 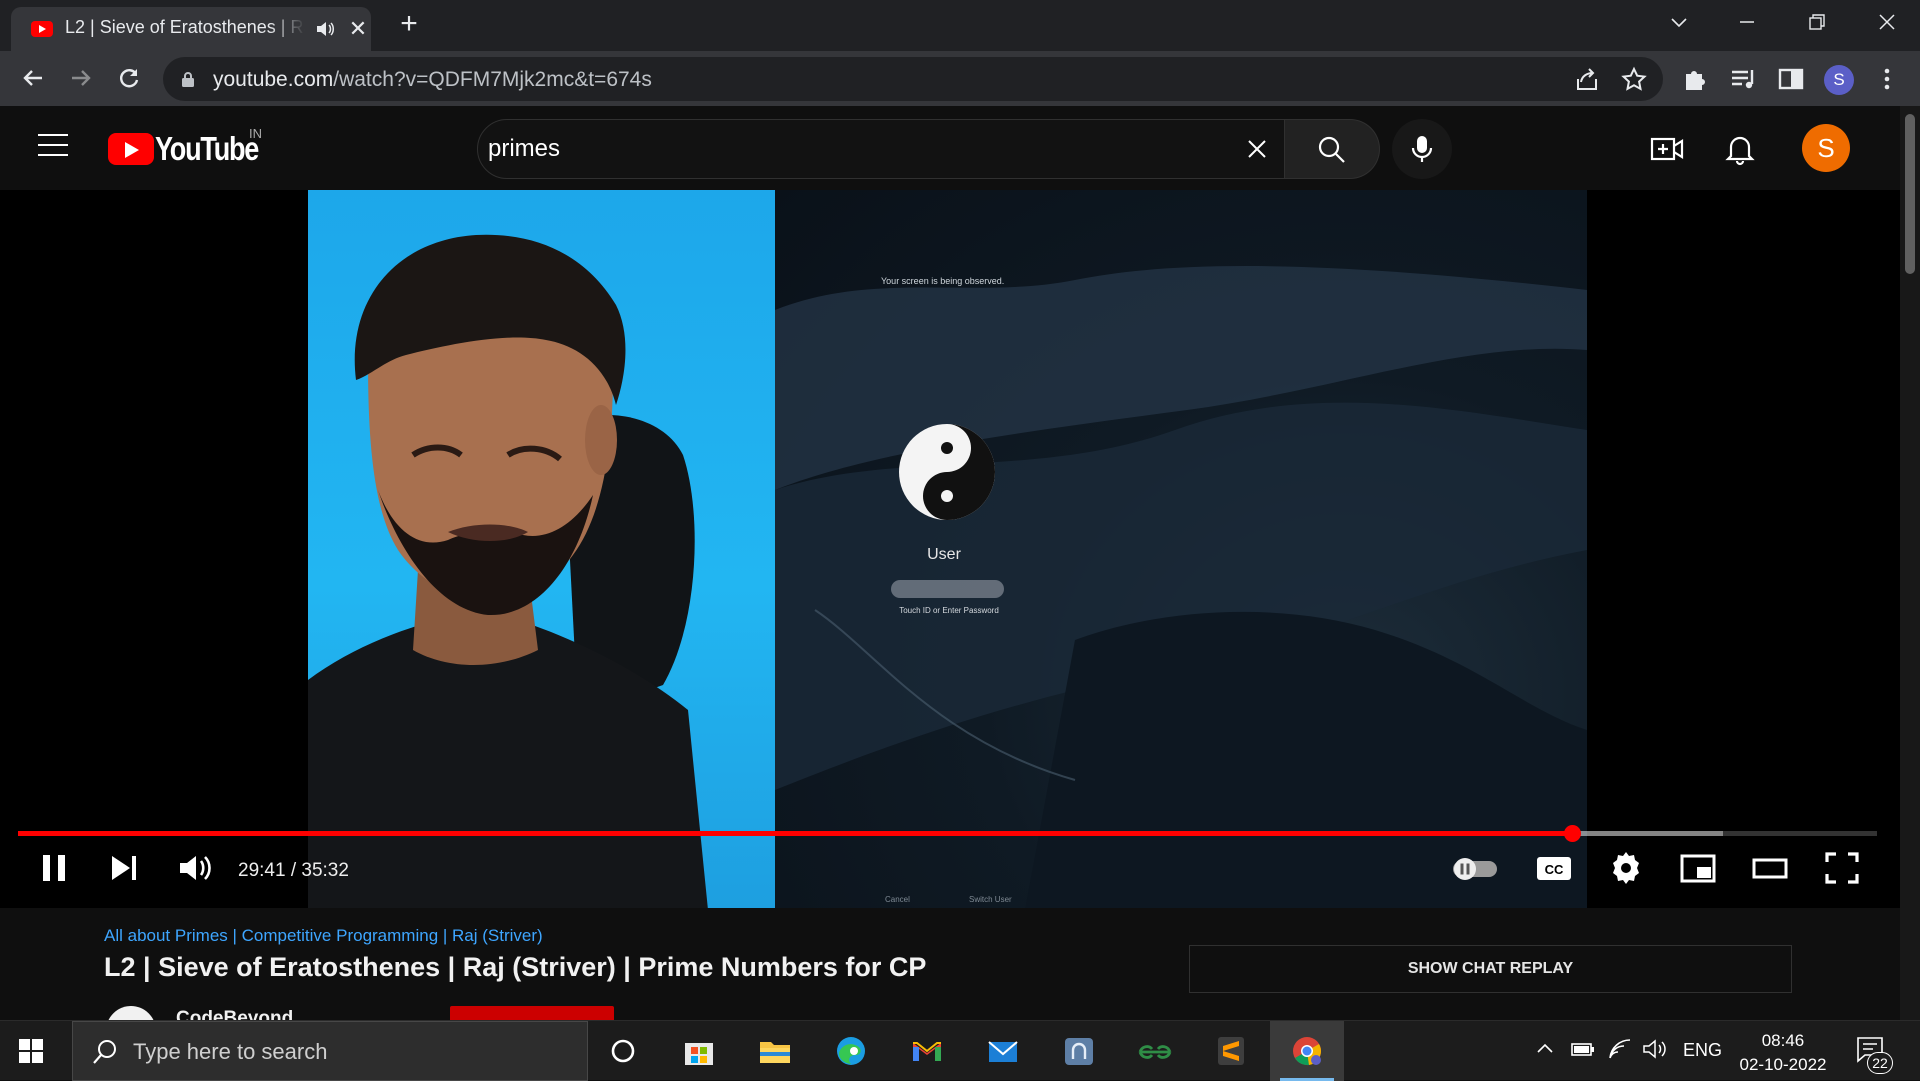 I want to click on subtitles-cc-icon: CC, so click(x=1554, y=868).